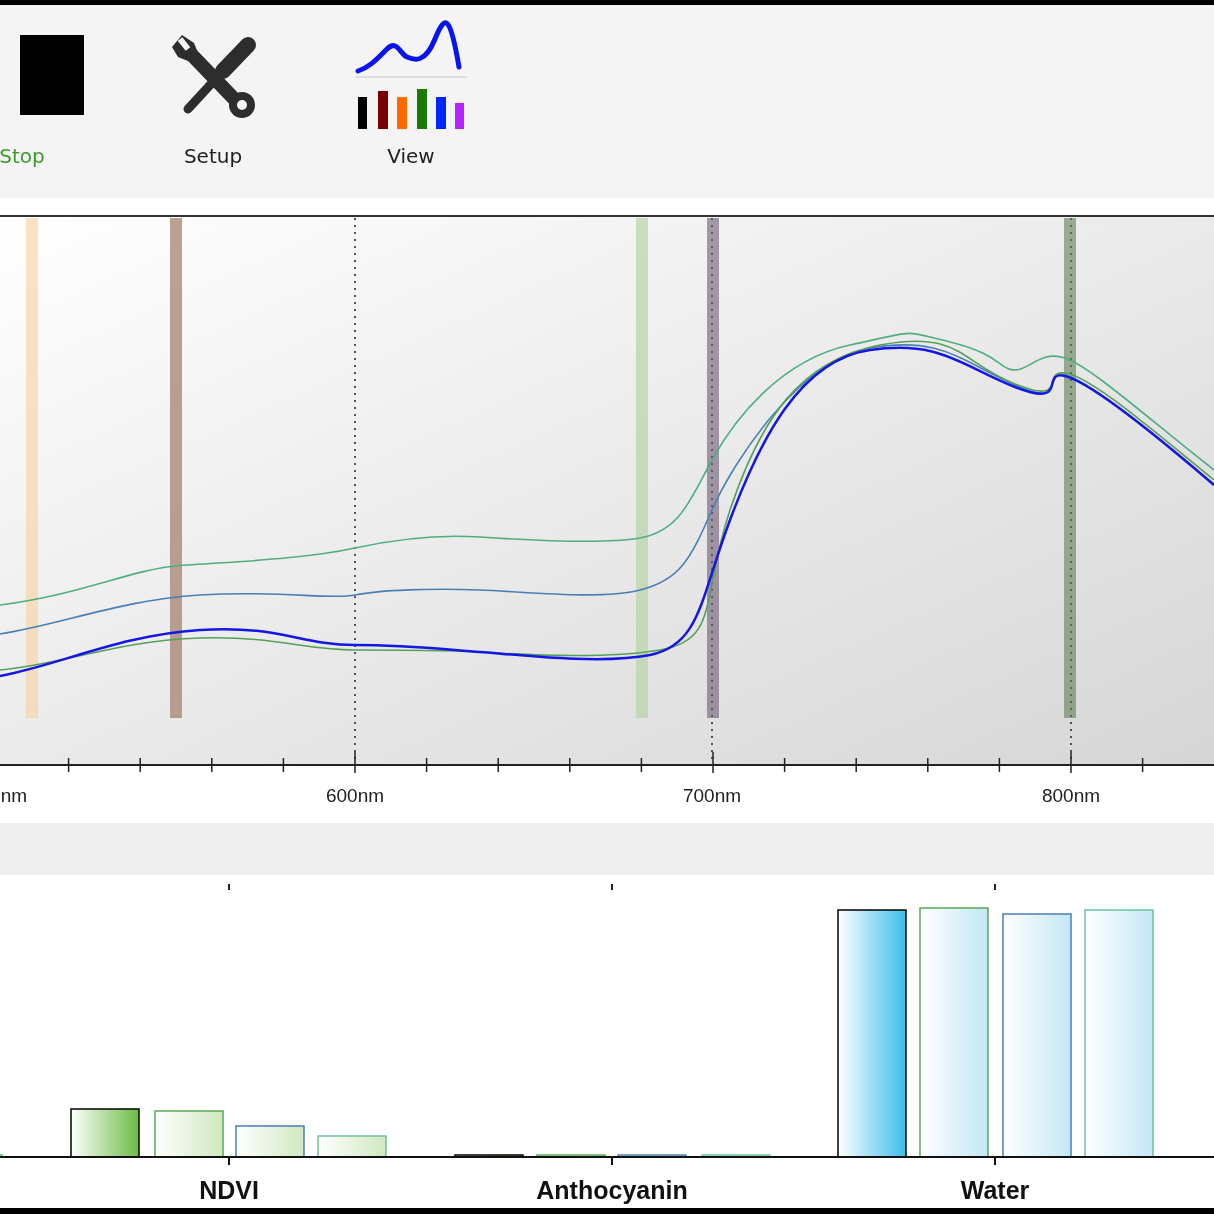 The width and height of the screenshot is (1214, 1214). Describe the element at coordinates (995, 1190) in the screenshot. I see `category-label: Water` at that location.